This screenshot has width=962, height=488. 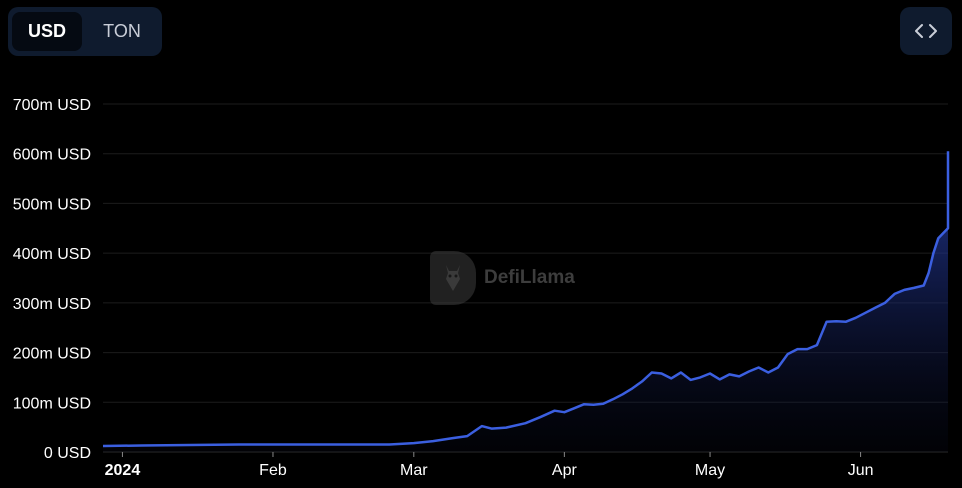 I want to click on watermark-text: DefiLlama, so click(x=529, y=277).